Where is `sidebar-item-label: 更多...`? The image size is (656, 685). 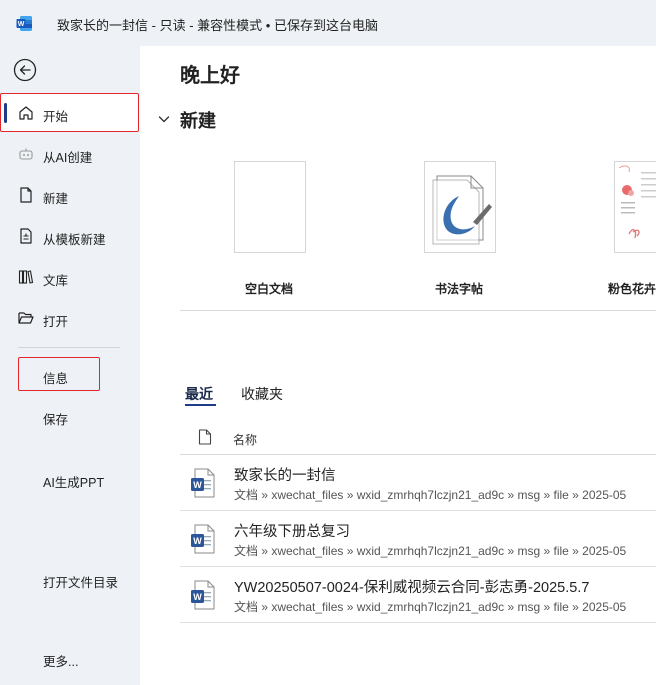 sidebar-item-label: 更多... is located at coordinates (61, 662).